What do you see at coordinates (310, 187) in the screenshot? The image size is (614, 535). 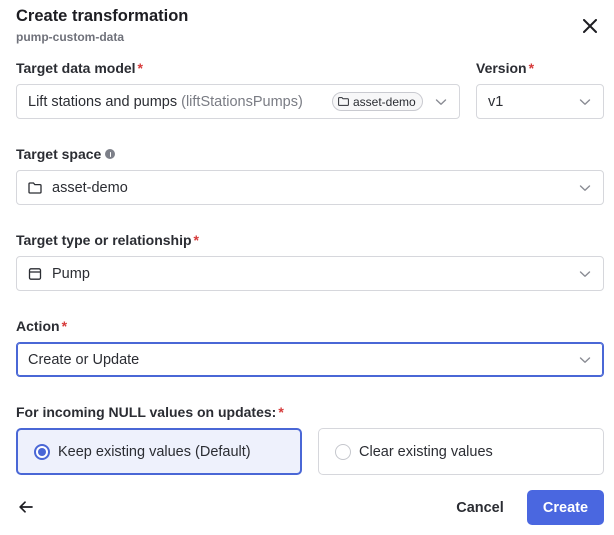 I see `target-space-select: asset-demo` at bounding box center [310, 187].